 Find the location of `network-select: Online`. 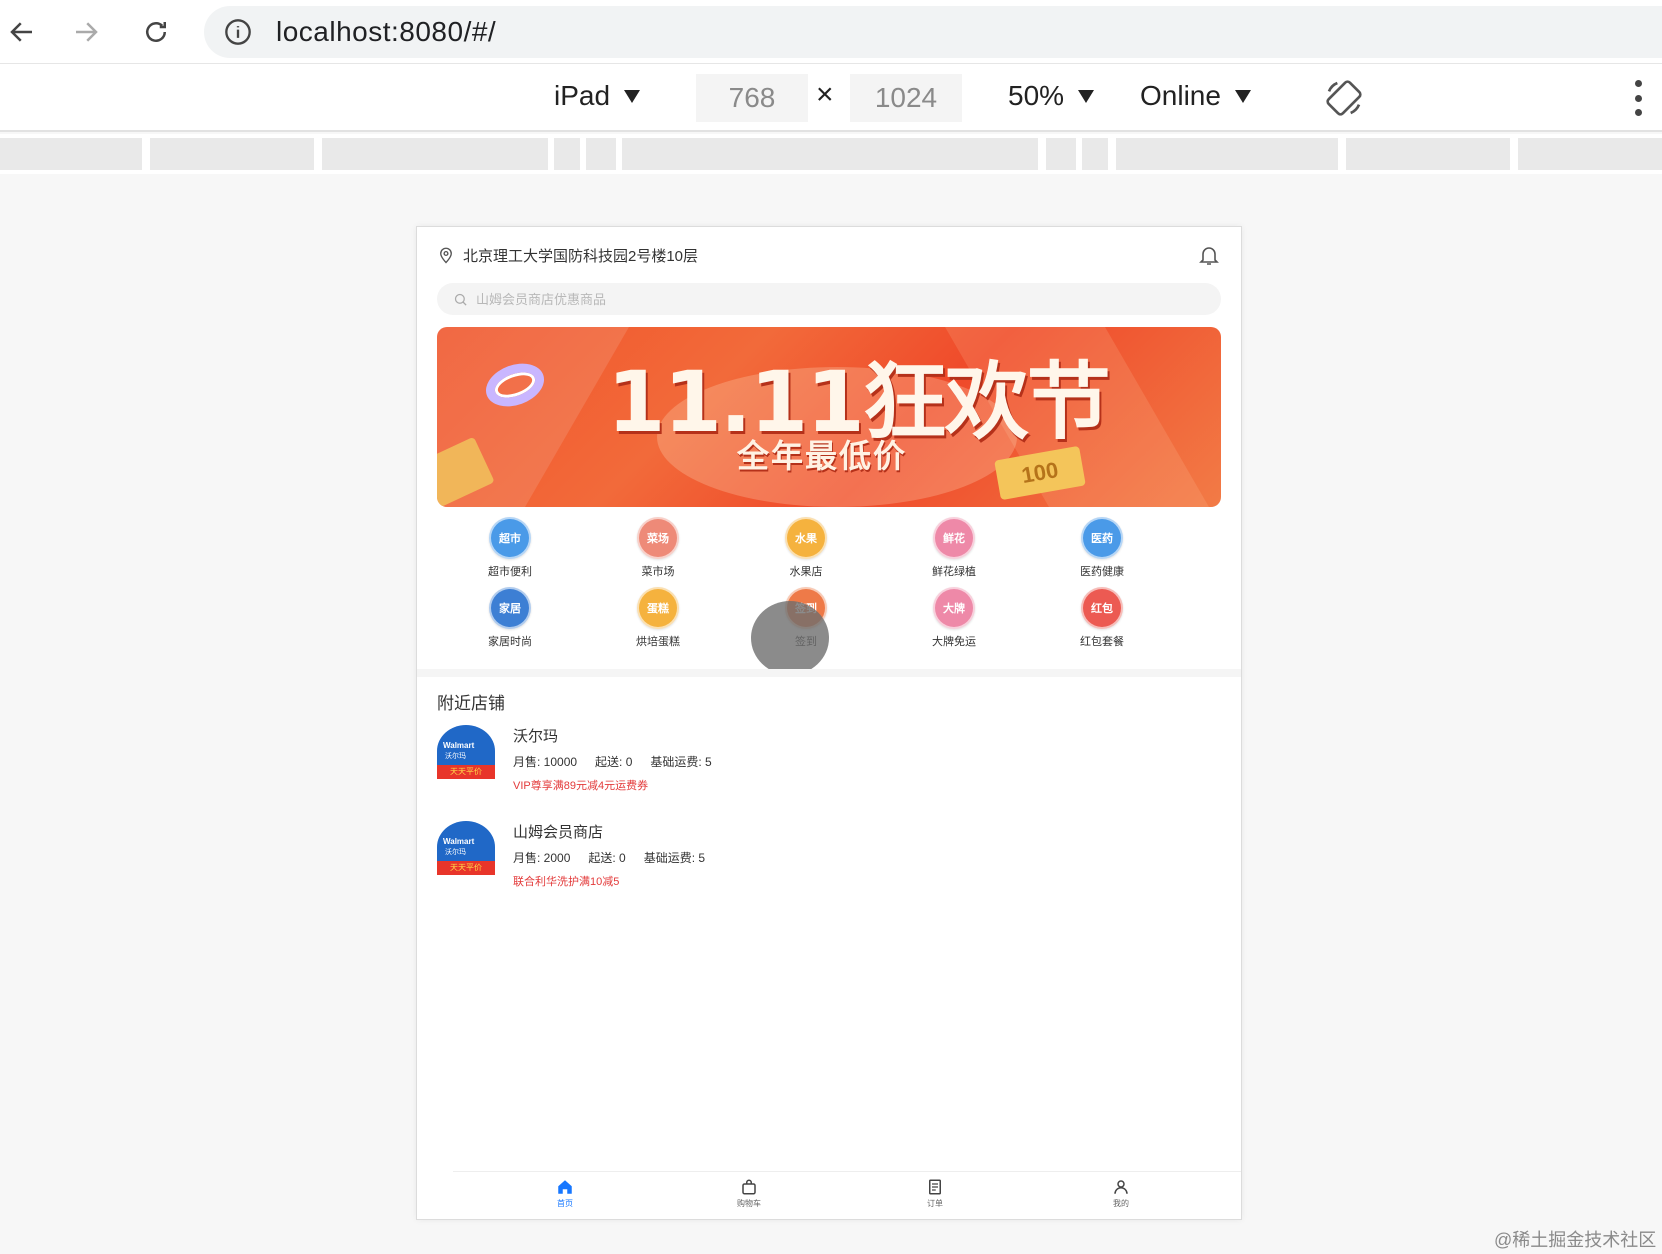

network-select: Online is located at coordinates (1195, 96).